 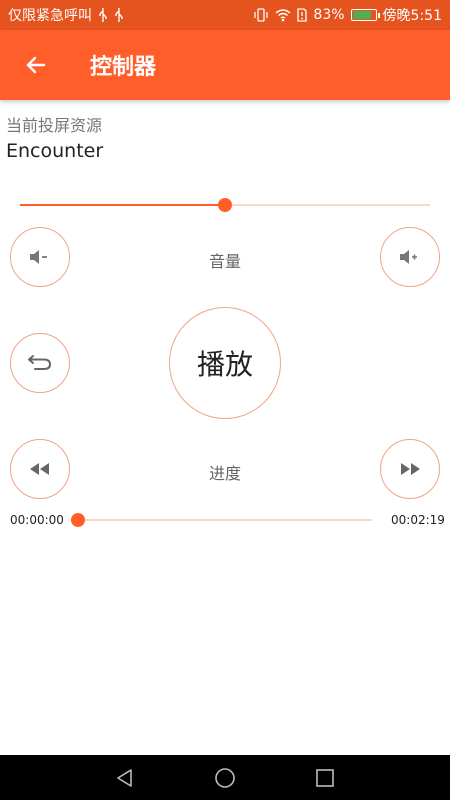 I want to click on status-bar: 仅限紧急呼叫 83% 傍晚5:51, so click(x=225, y=15).